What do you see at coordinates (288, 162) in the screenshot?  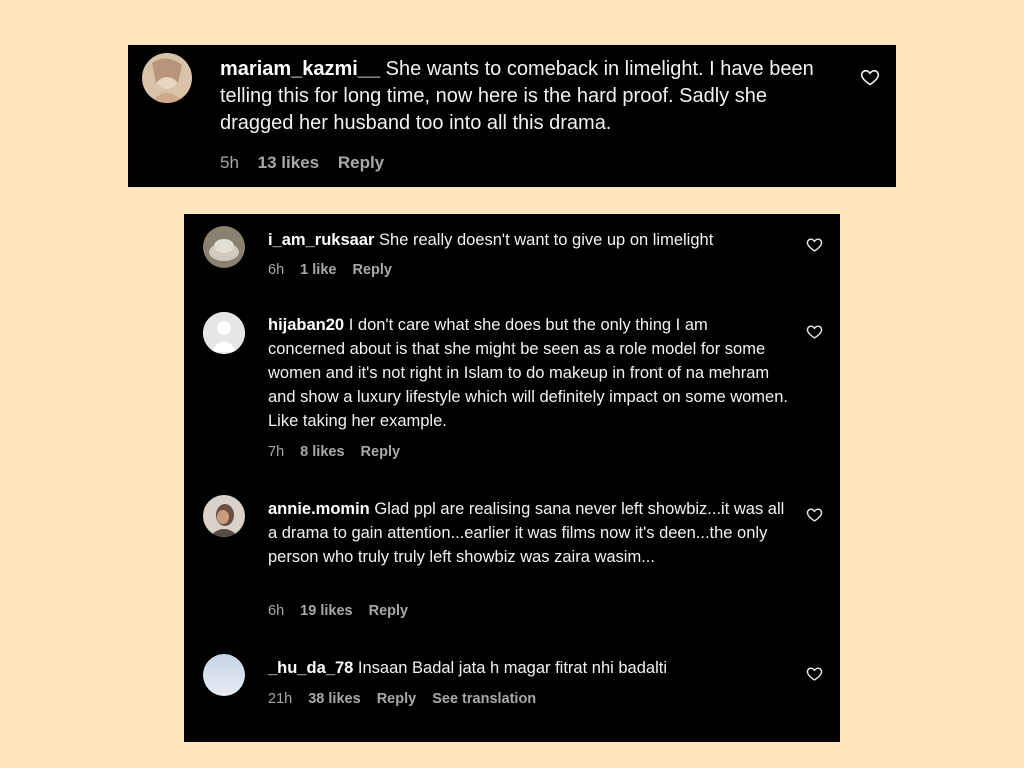 I see `likes-count: 13 likes` at bounding box center [288, 162].